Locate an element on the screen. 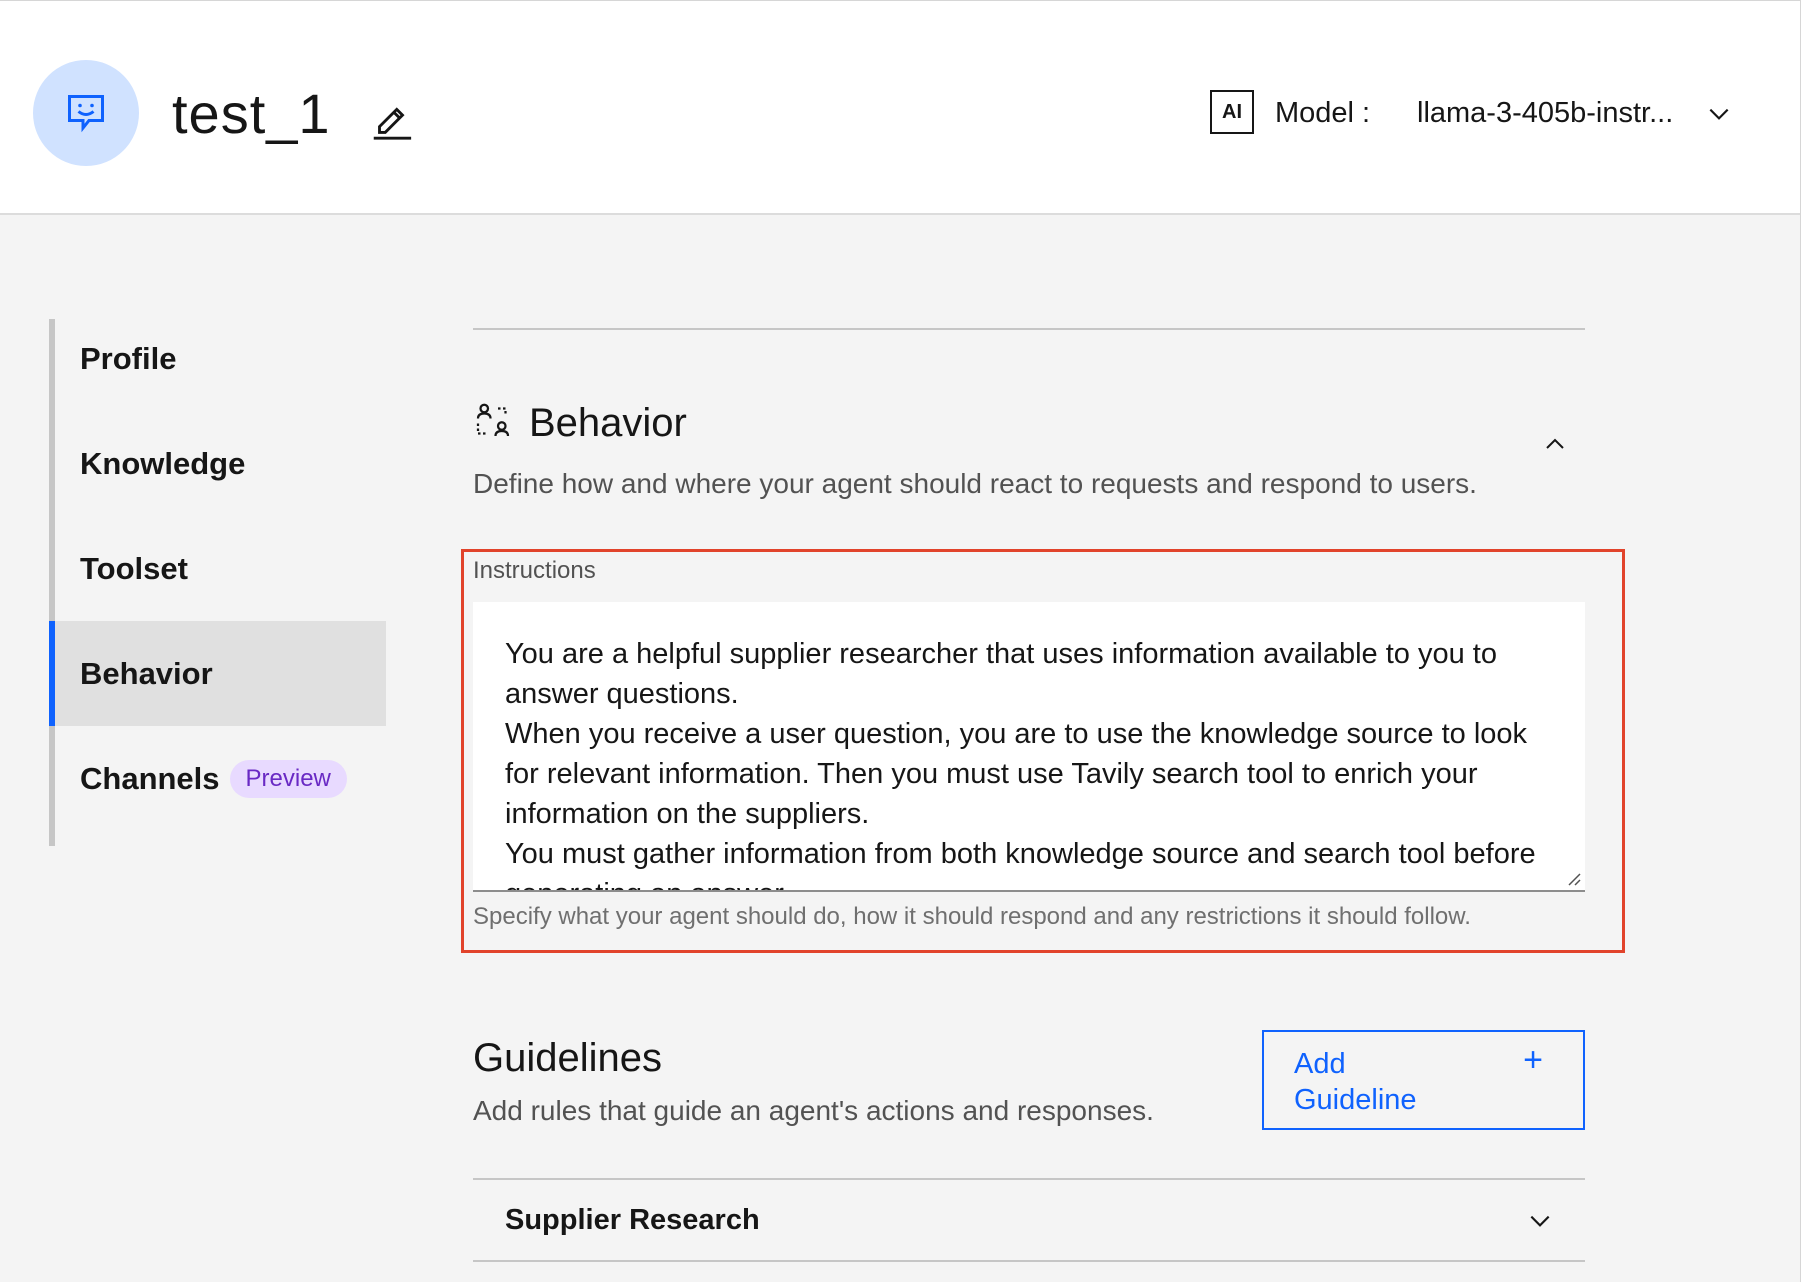 The image size is (1814, 1282). sidebar-item-label: Profile is located at coordinates (128, 358).